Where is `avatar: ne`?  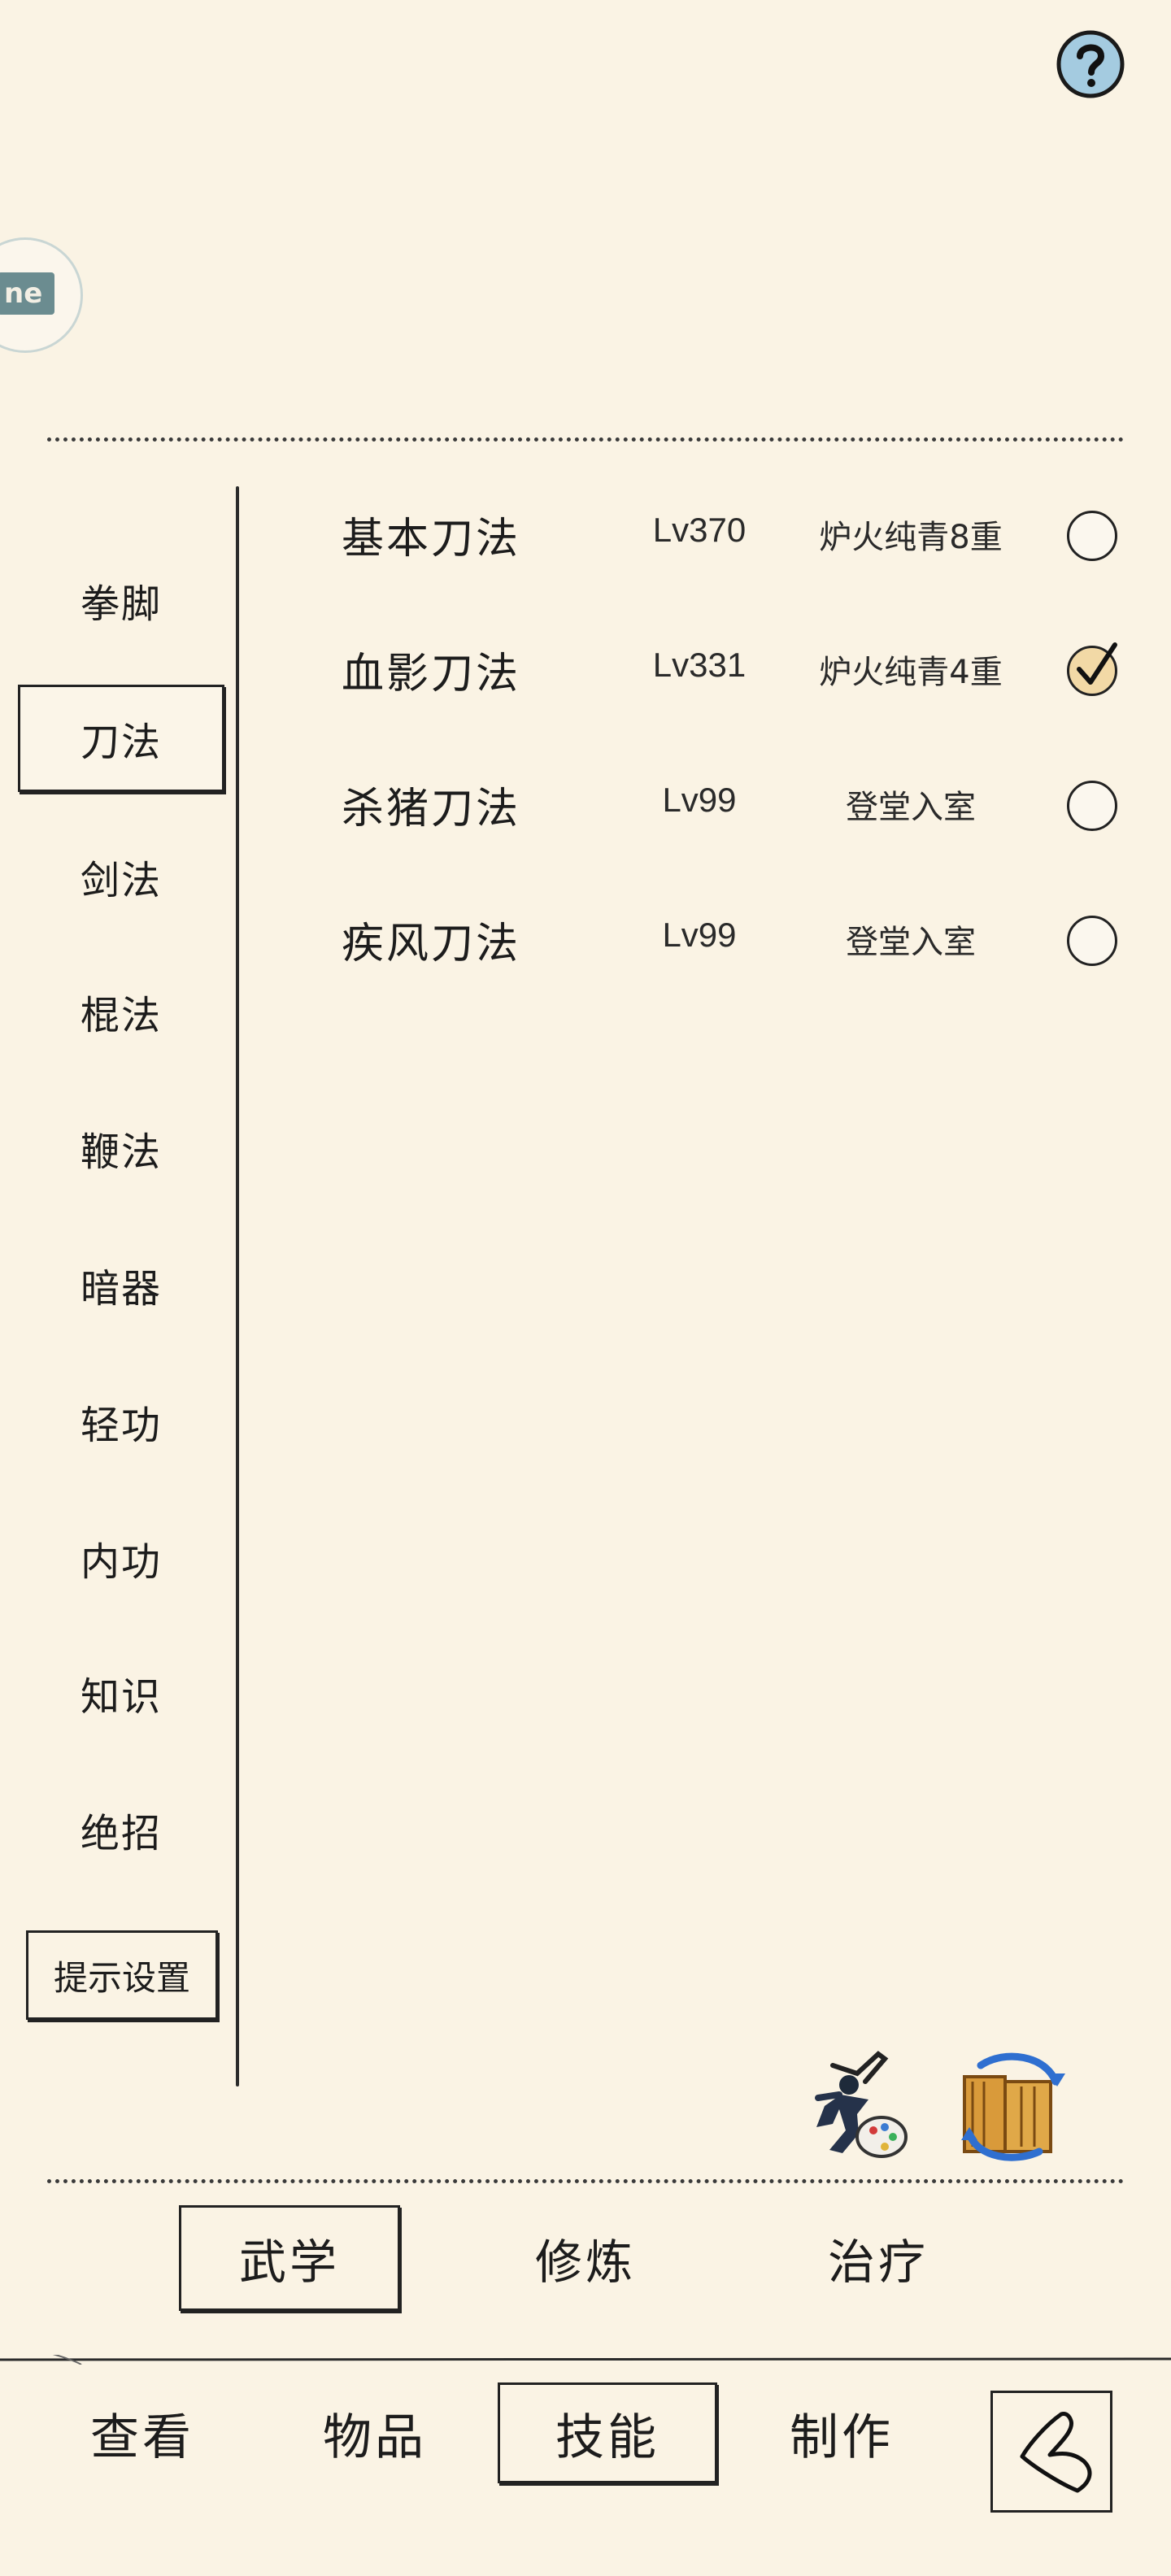
avatar: ne is located at coordinates (42, 295).